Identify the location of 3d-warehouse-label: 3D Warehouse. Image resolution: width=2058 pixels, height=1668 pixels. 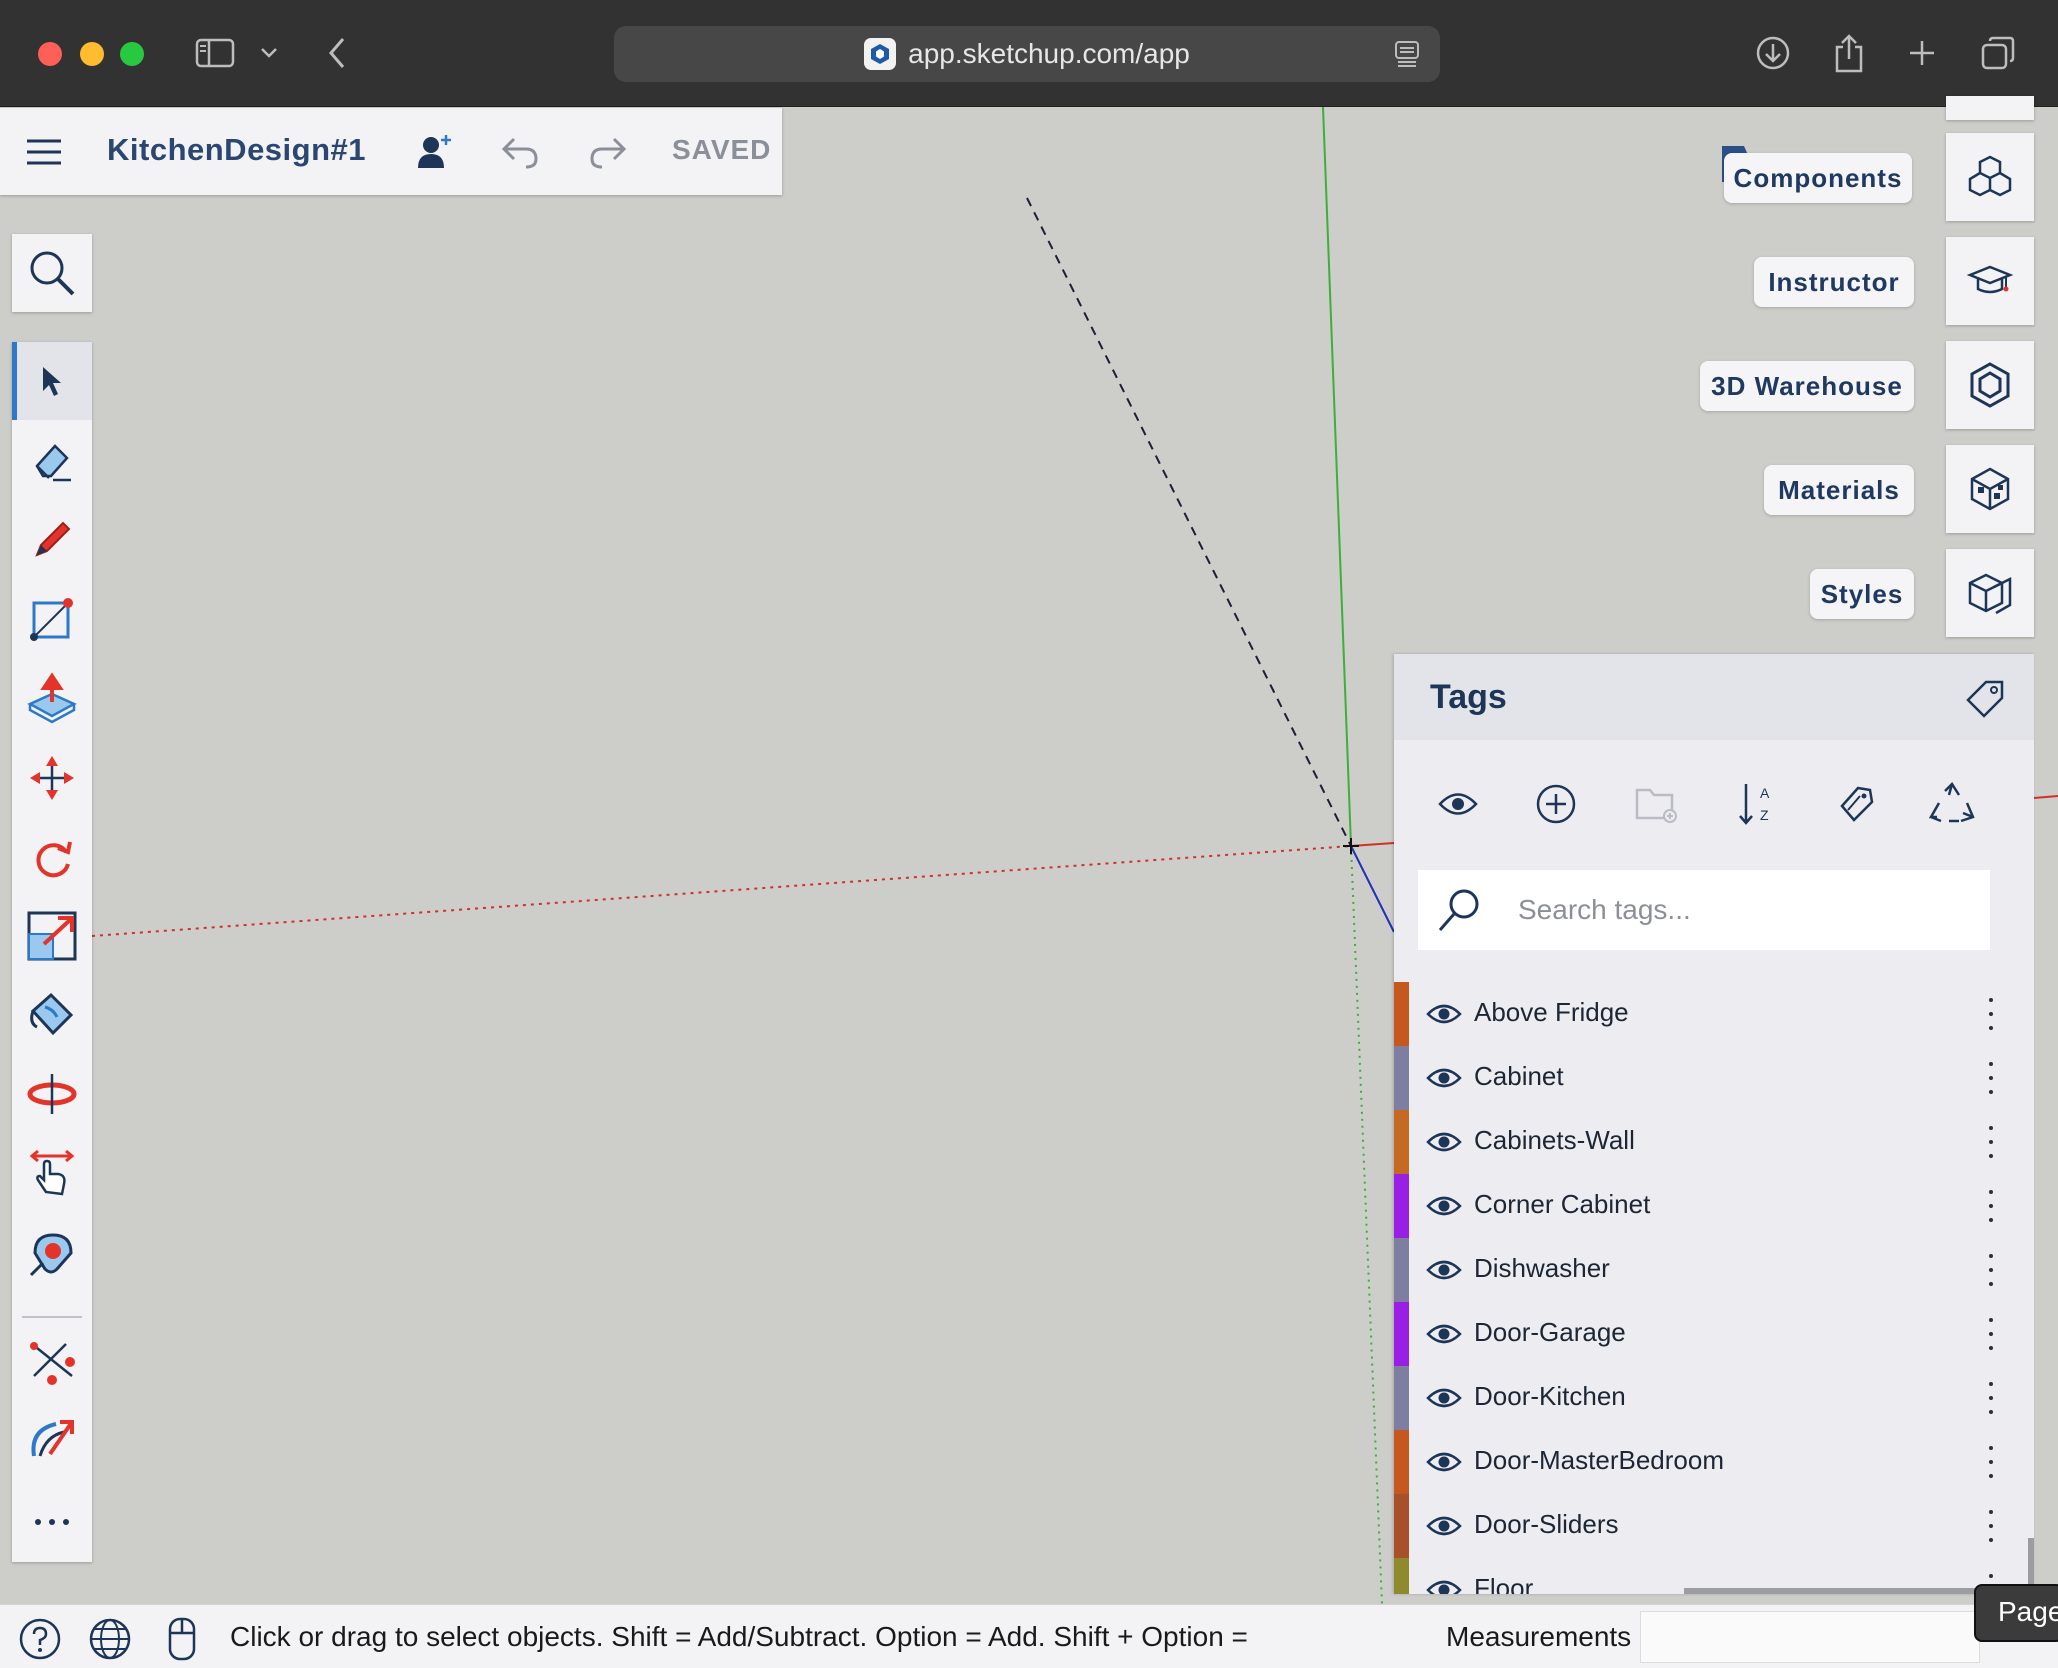
(1807, 386).